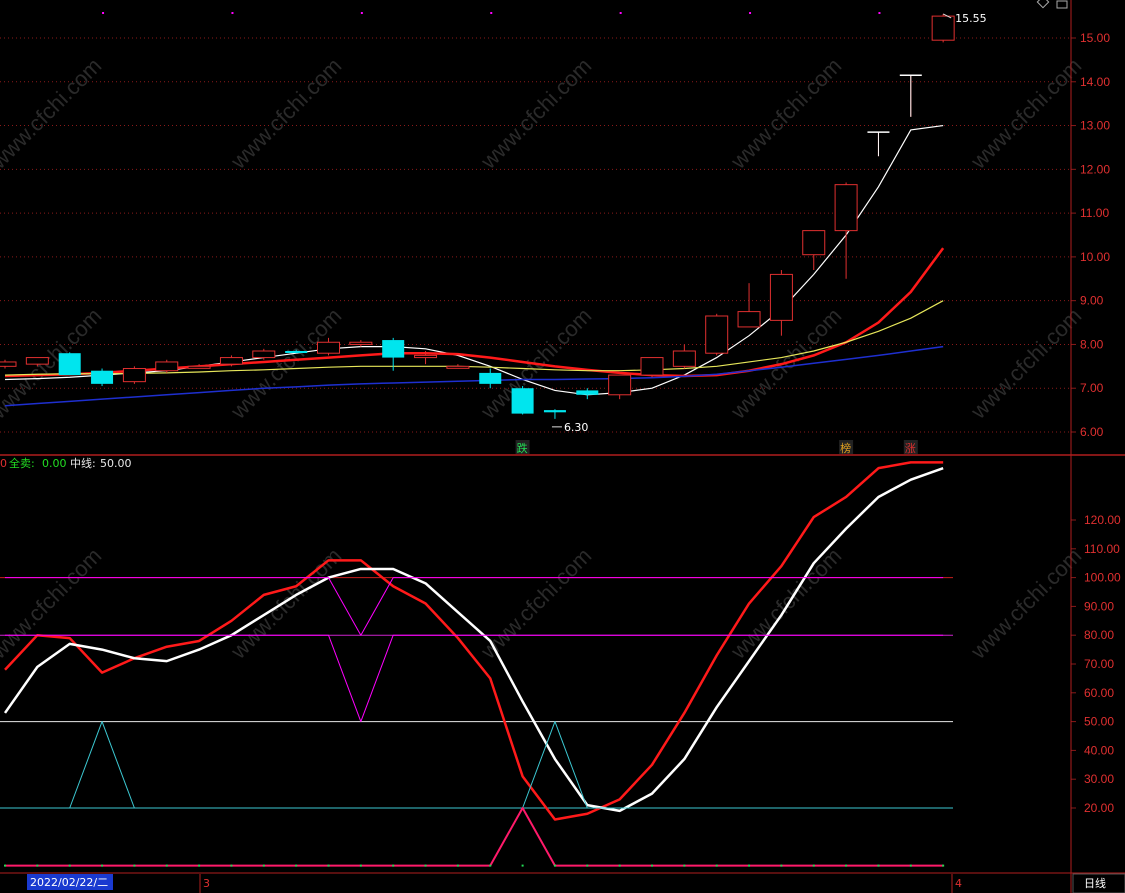  I want to click on month-label-4: 4, so click(958, 883).